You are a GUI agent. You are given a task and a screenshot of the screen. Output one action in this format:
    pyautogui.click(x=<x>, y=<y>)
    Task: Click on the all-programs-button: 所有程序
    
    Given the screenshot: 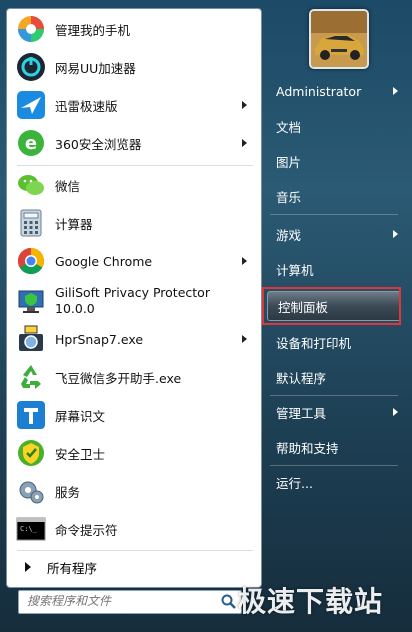 What is the action you would take?
    pyautogui.click(x=134, y=567)
    